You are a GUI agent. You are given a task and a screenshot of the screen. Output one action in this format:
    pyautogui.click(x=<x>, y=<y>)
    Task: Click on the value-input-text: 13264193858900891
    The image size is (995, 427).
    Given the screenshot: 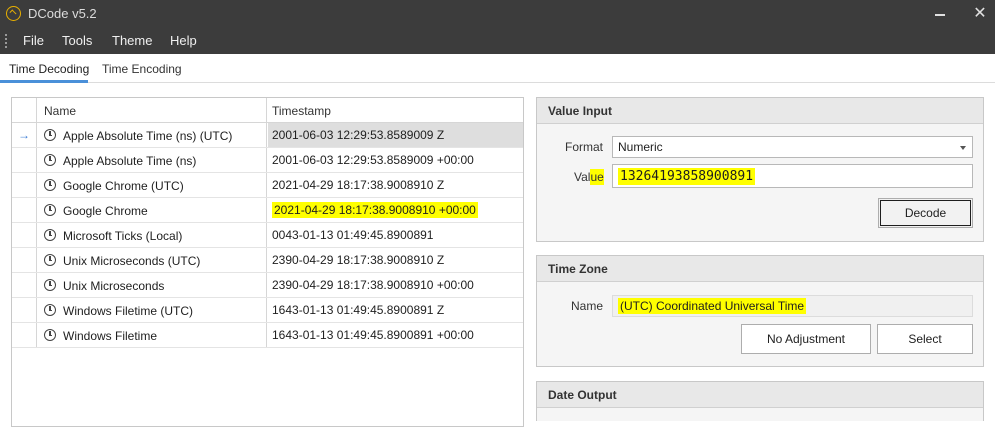 What is the action you would take?
    pyautogui.click(x=687, y=176)
    